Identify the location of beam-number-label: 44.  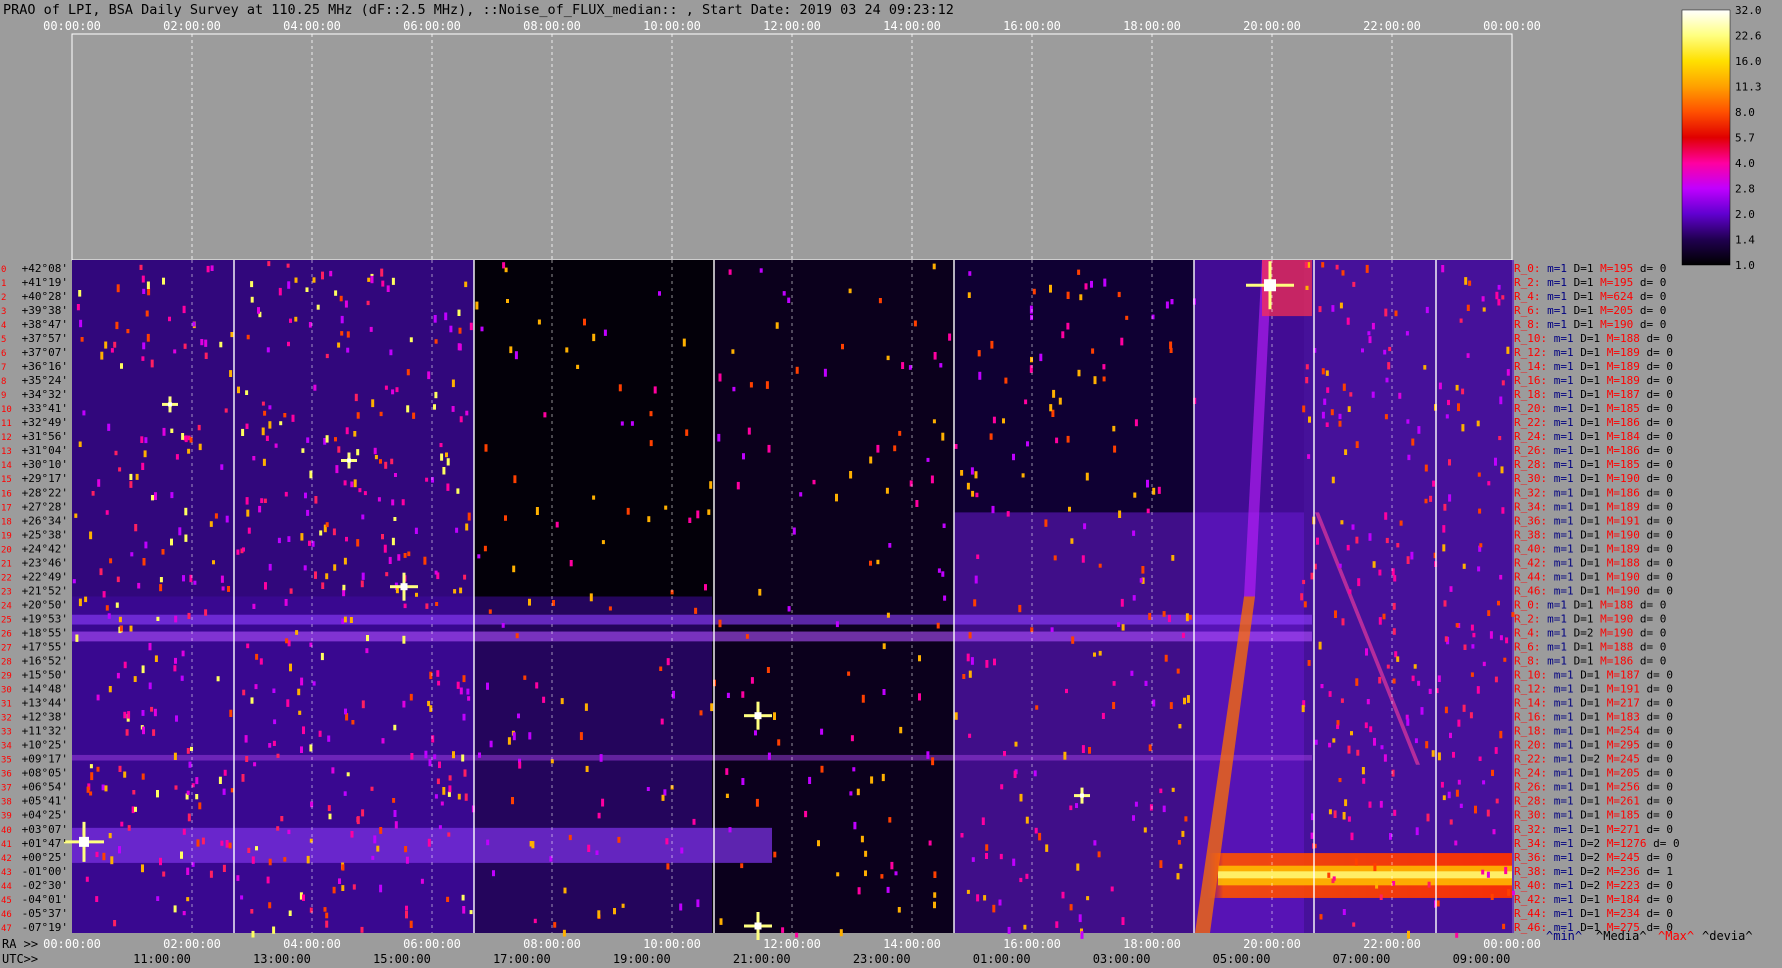
(6, 887).